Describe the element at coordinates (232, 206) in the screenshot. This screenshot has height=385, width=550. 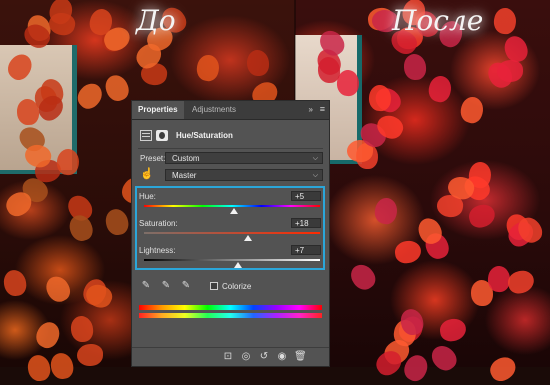
I see `hue-slider-track` at that location.